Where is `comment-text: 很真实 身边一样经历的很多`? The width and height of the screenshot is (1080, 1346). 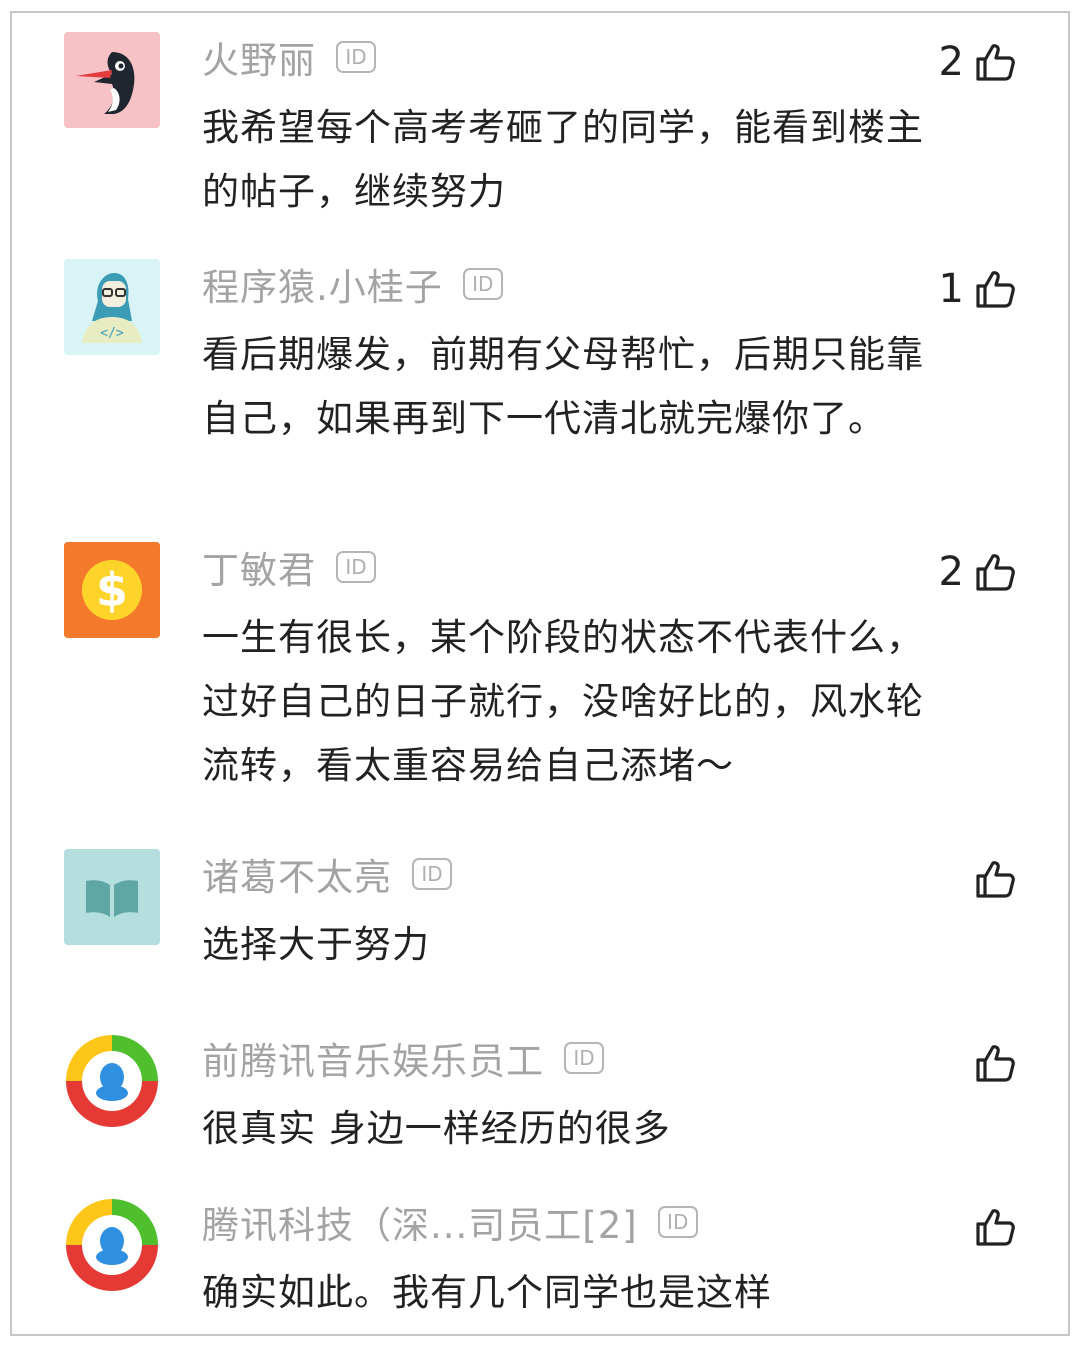 comment-text: 很真实 身边一样经历的很多 is located at coordinates (436, 1128).